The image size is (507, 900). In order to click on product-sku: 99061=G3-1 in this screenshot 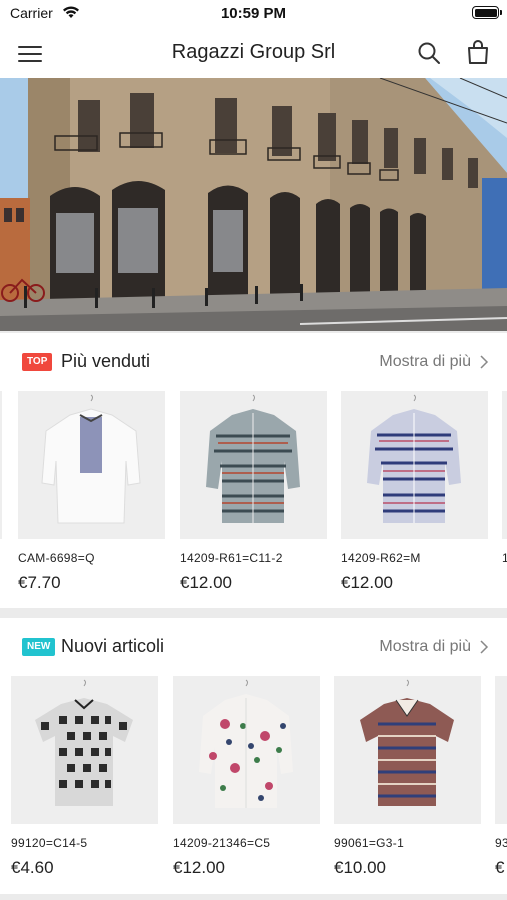, I will do `click(369, 843)`.